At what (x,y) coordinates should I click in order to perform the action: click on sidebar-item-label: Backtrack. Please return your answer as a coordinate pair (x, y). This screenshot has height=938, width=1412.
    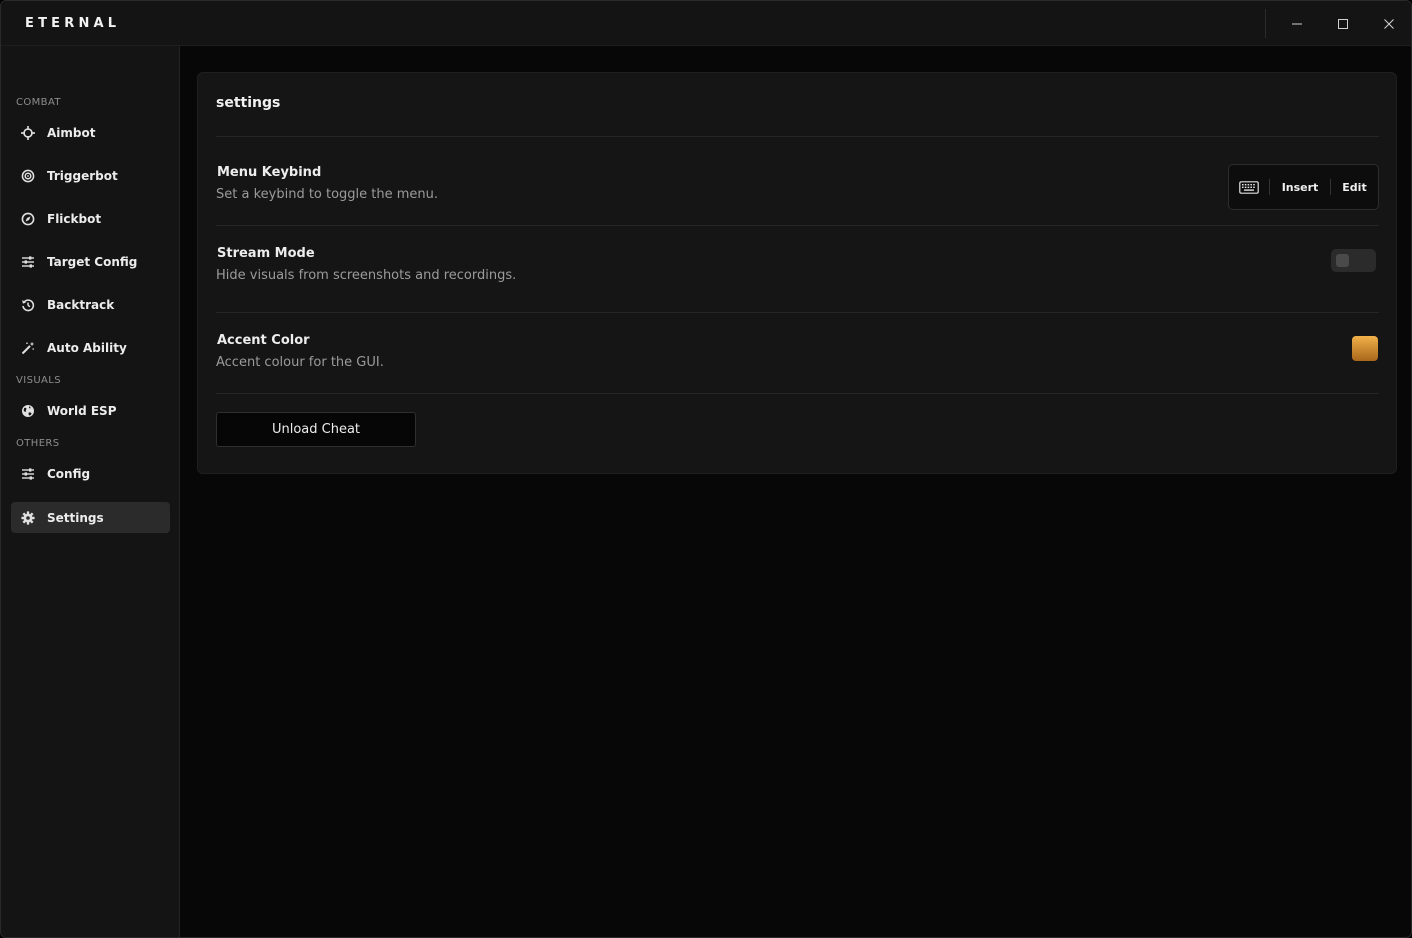
    Looking at the image, I should click on (81, 304).